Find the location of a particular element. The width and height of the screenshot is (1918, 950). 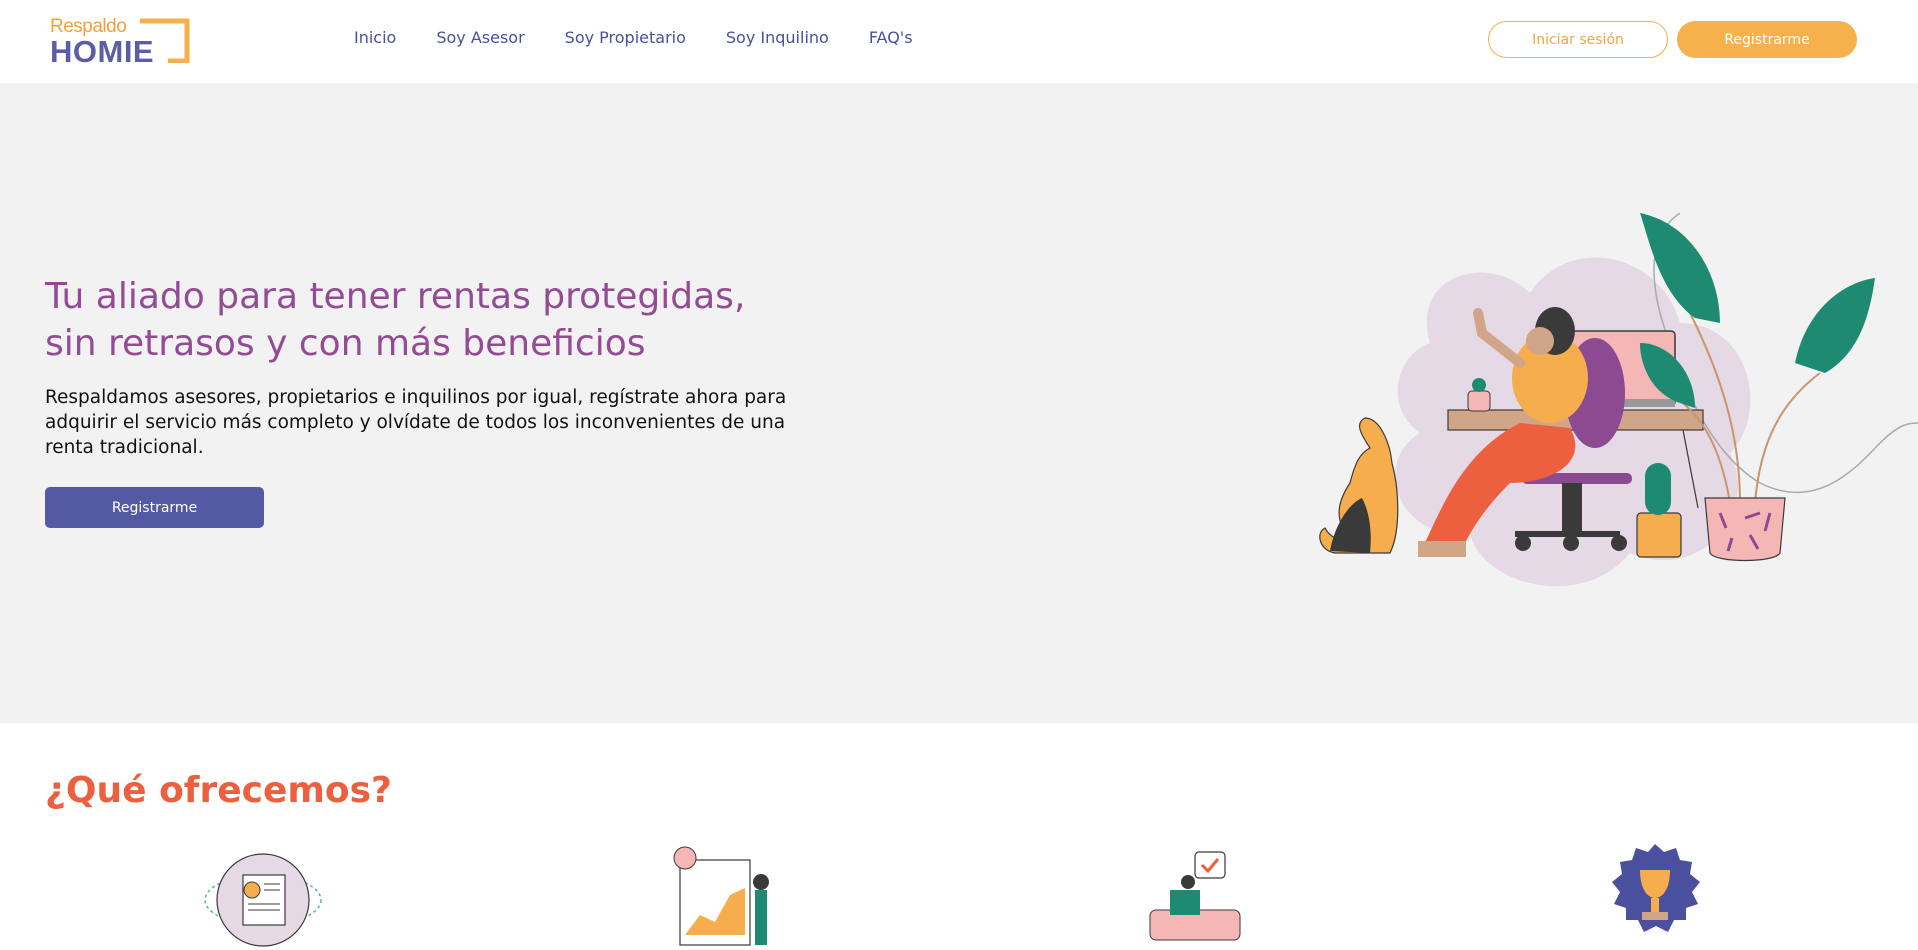

homie-logo: Respaldo HOMIE is located at coordinates (121, 42).